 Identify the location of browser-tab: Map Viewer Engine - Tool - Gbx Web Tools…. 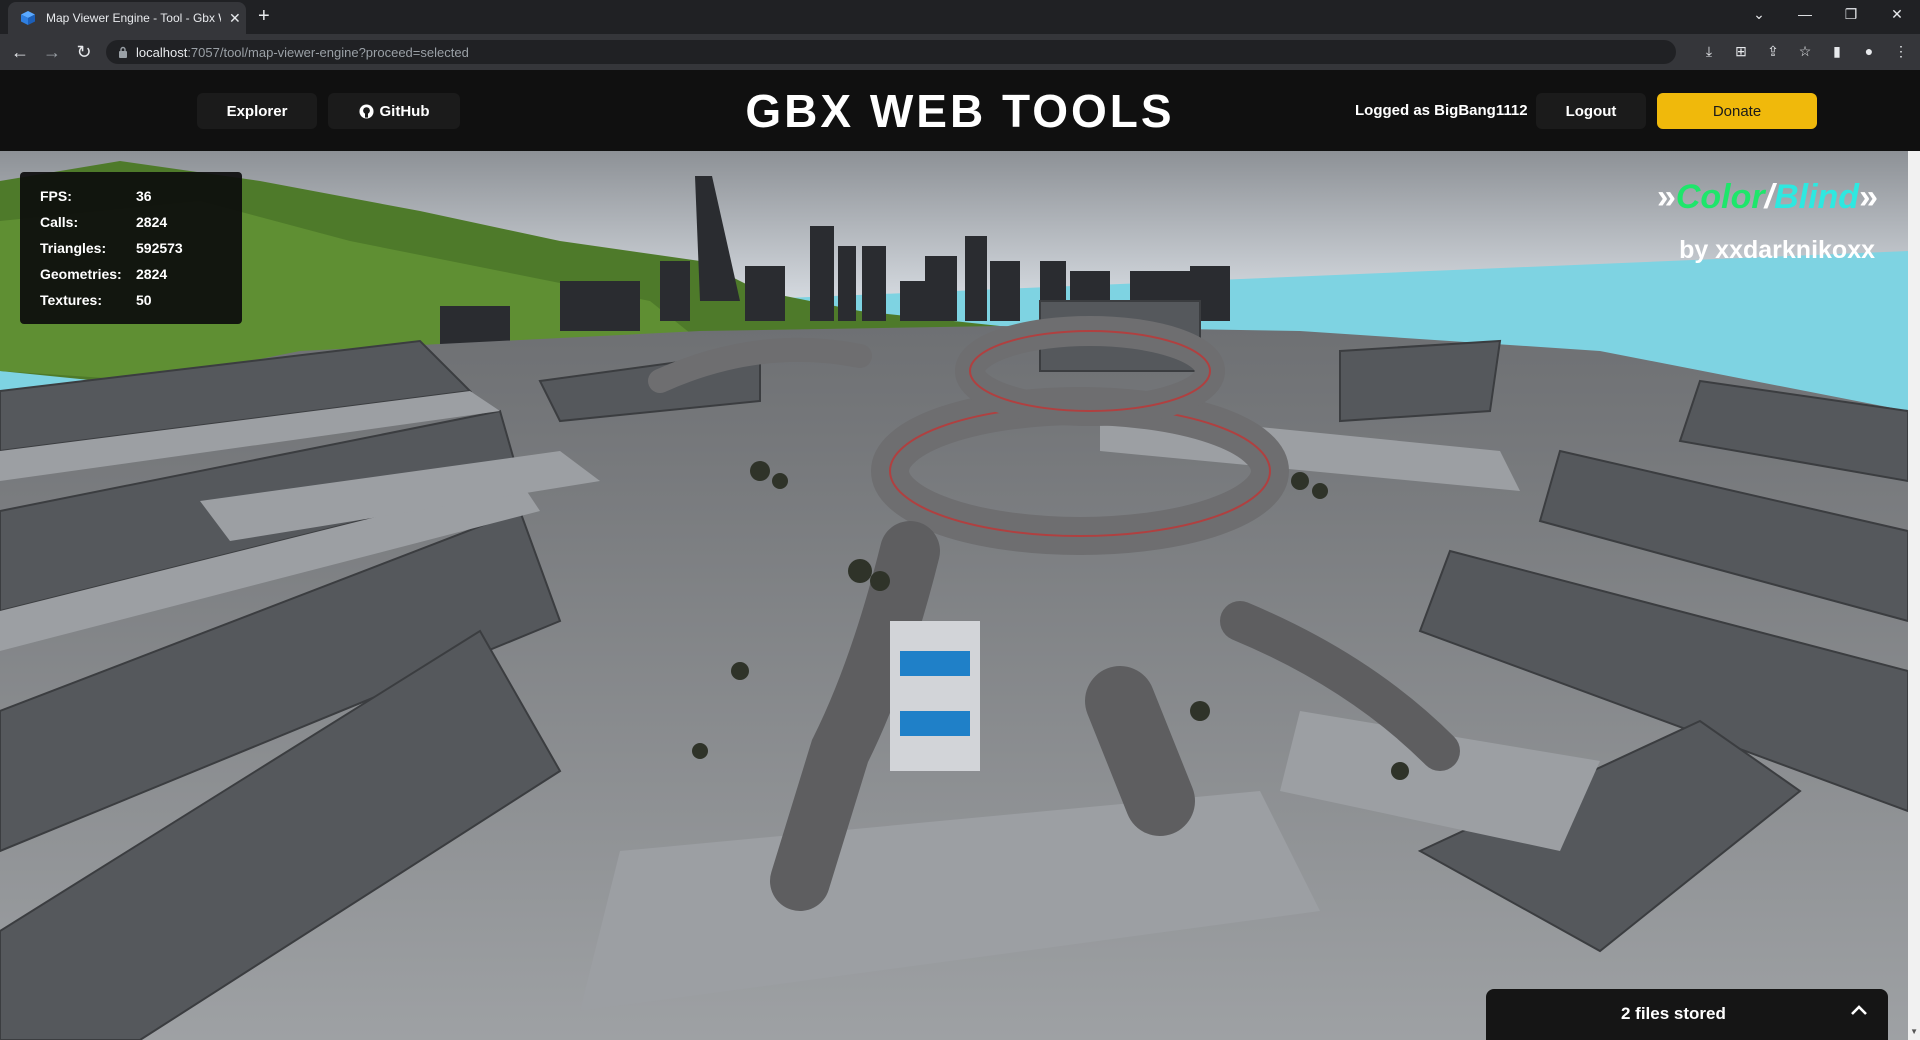
(127, 18).